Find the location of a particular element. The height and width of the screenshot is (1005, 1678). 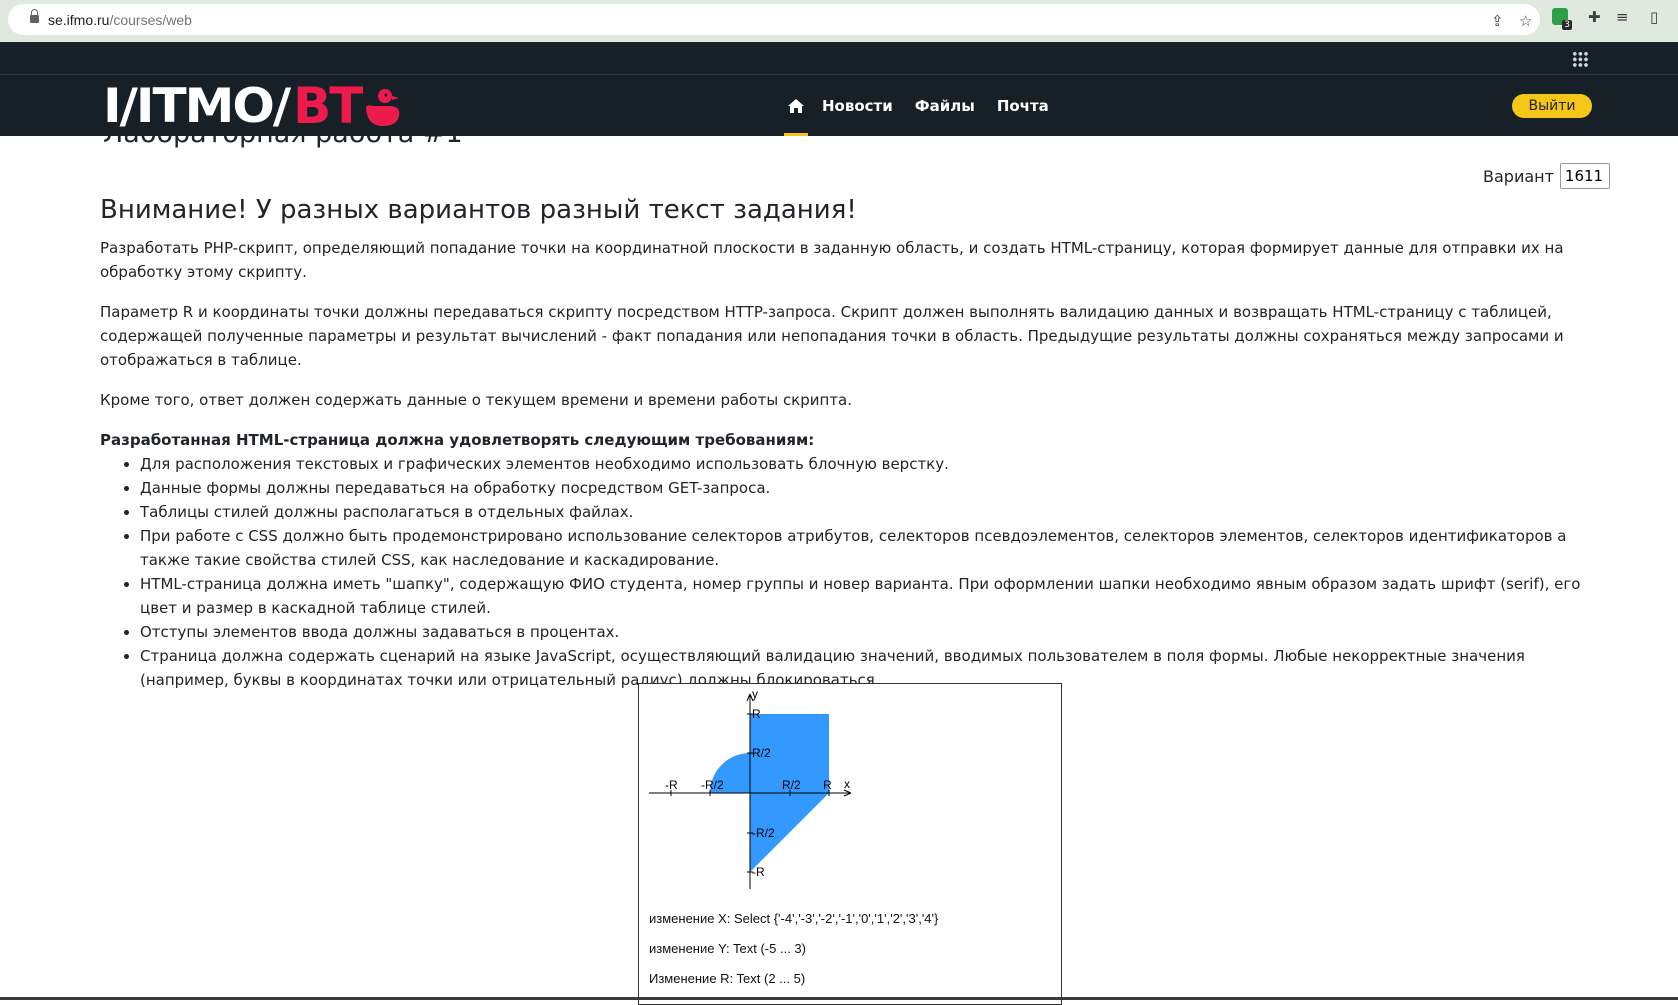

extension-badge-count: 3 is located at coordinates (1567, 25).